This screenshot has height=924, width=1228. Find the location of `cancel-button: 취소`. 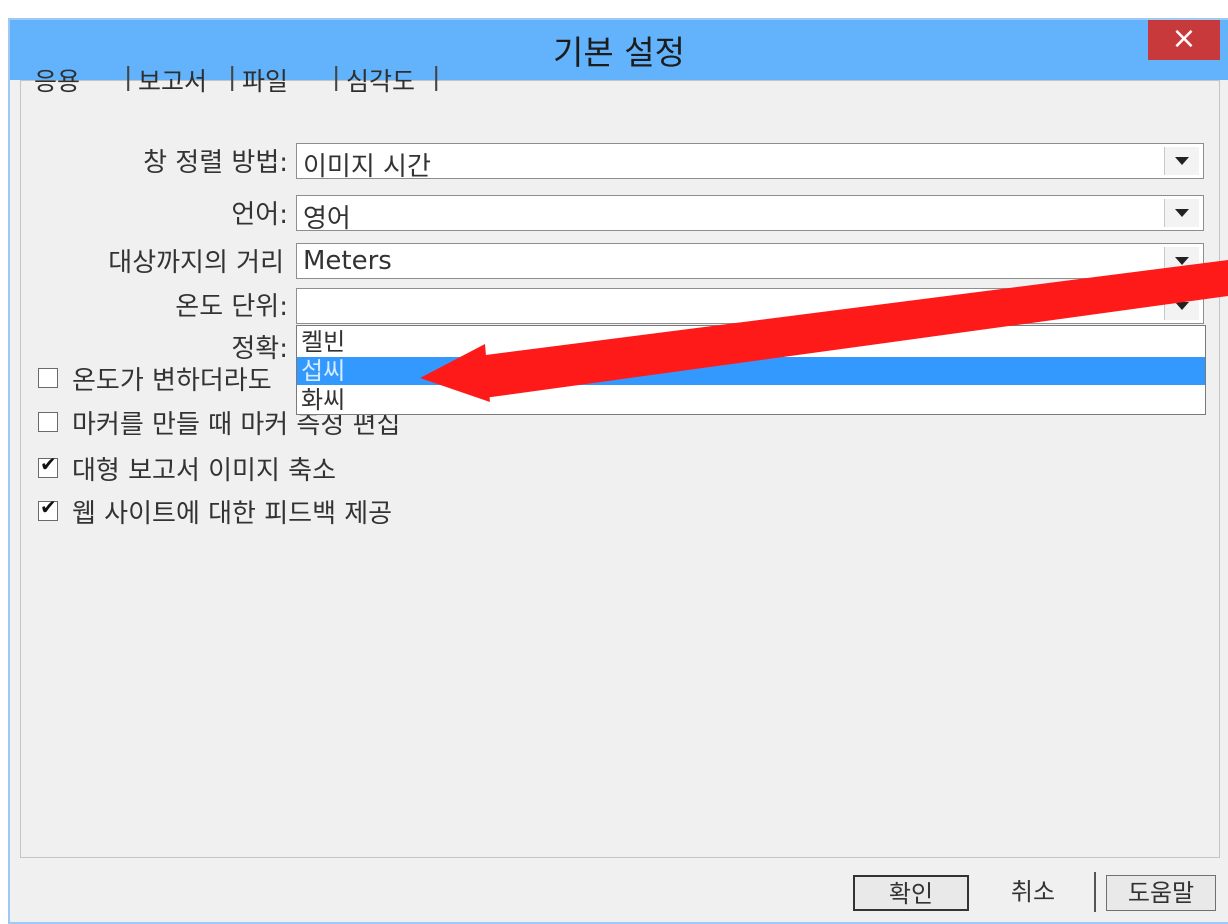

cancel-button: 취소 is located at coordinates (1033, 893).